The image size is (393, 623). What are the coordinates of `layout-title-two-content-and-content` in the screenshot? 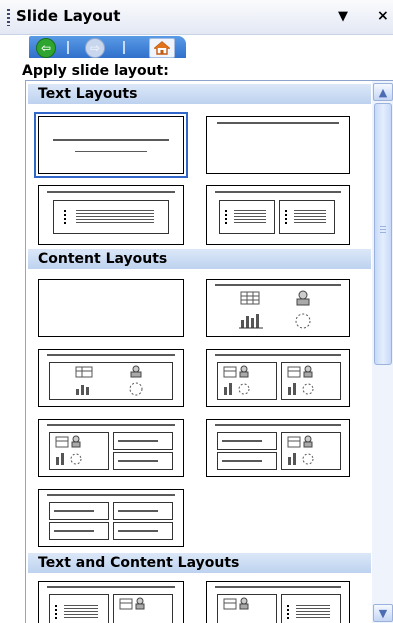 It's located at (278, 448).